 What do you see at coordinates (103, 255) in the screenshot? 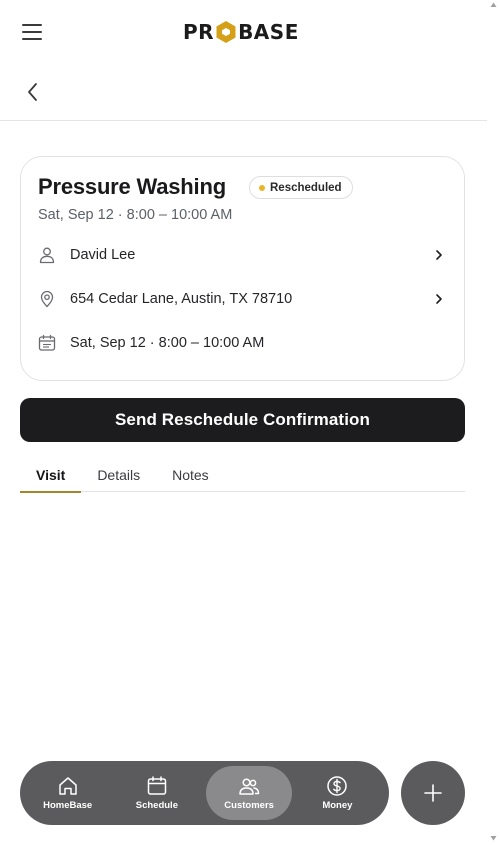
I see `customer-name: David Lee` at bounding box center [103, 255].